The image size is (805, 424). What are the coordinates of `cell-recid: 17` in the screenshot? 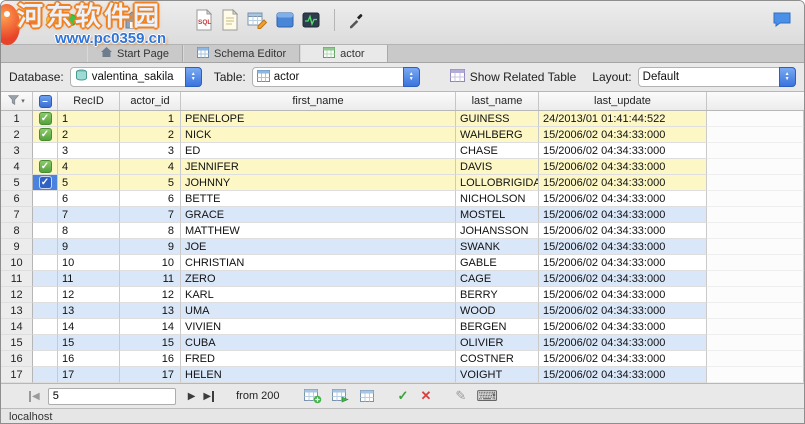 It's located at (89, 375).